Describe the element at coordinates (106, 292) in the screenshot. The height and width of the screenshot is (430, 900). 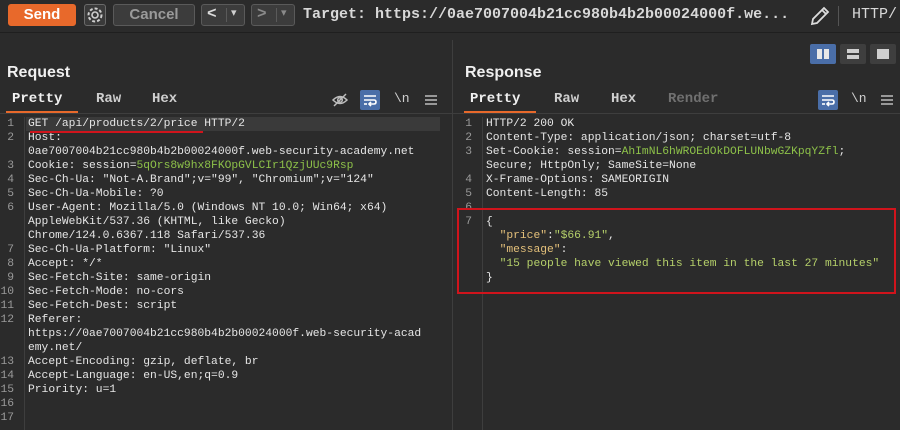
I see `code-token: Sec-Fetch-Mode: no-cors` at that location.